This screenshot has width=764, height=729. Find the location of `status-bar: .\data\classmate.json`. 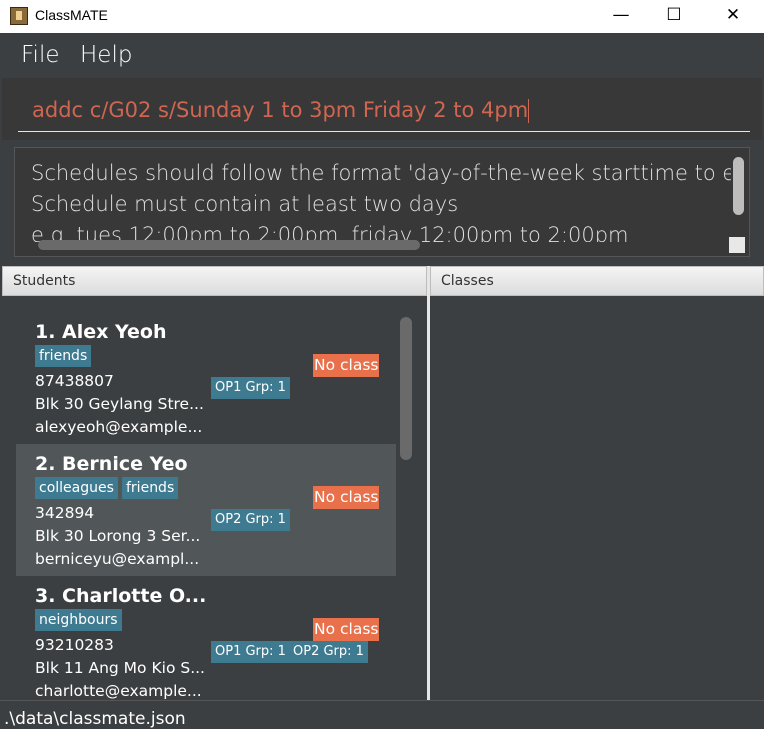

status-bar: .\data\classmate.json is located at coordinates (382, 714).